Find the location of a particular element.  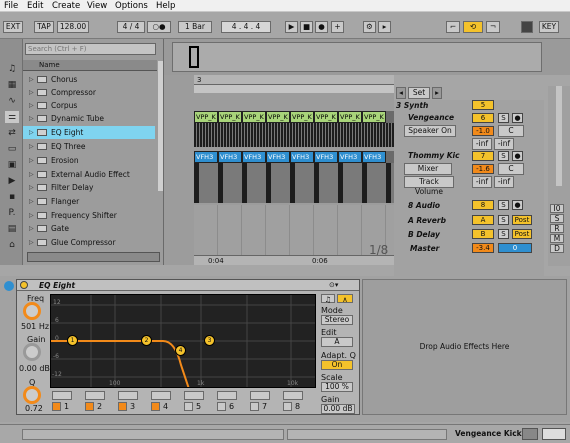

menu-options: Options is located at coordinates (131, 6).